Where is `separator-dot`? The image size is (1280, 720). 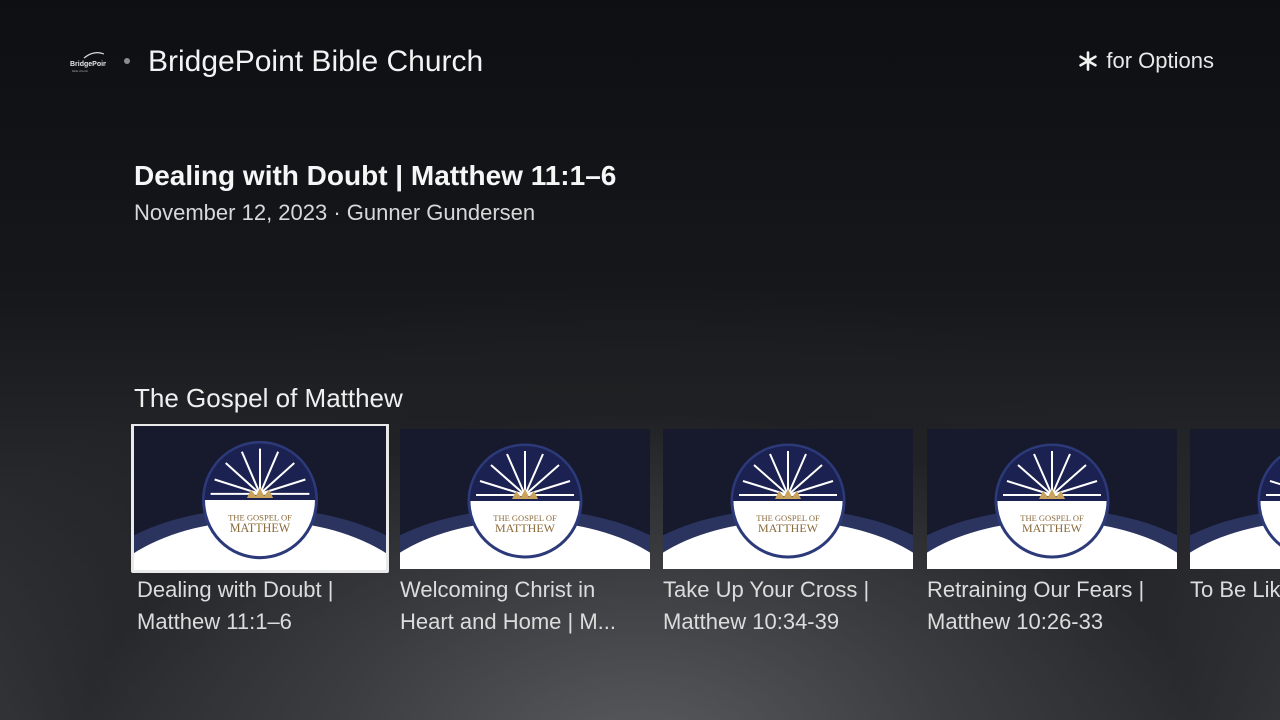
separator-dot is located at coordinates (127, 61).